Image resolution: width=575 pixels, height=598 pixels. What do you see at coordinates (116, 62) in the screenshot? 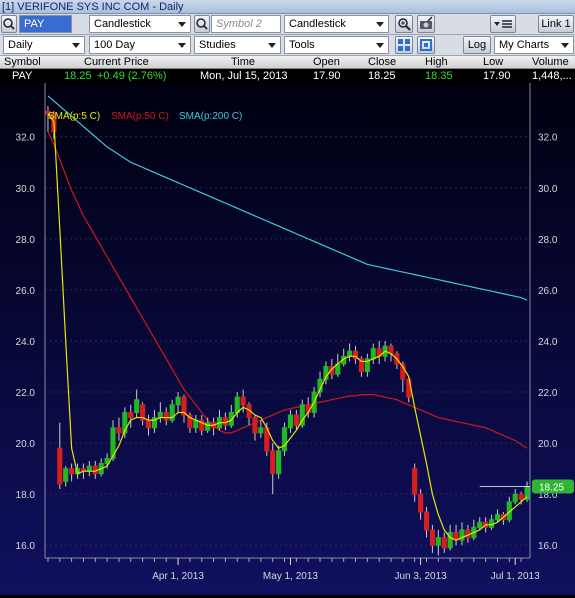
I see `header-current-price: Current Price` at bounding box center [116, 62].